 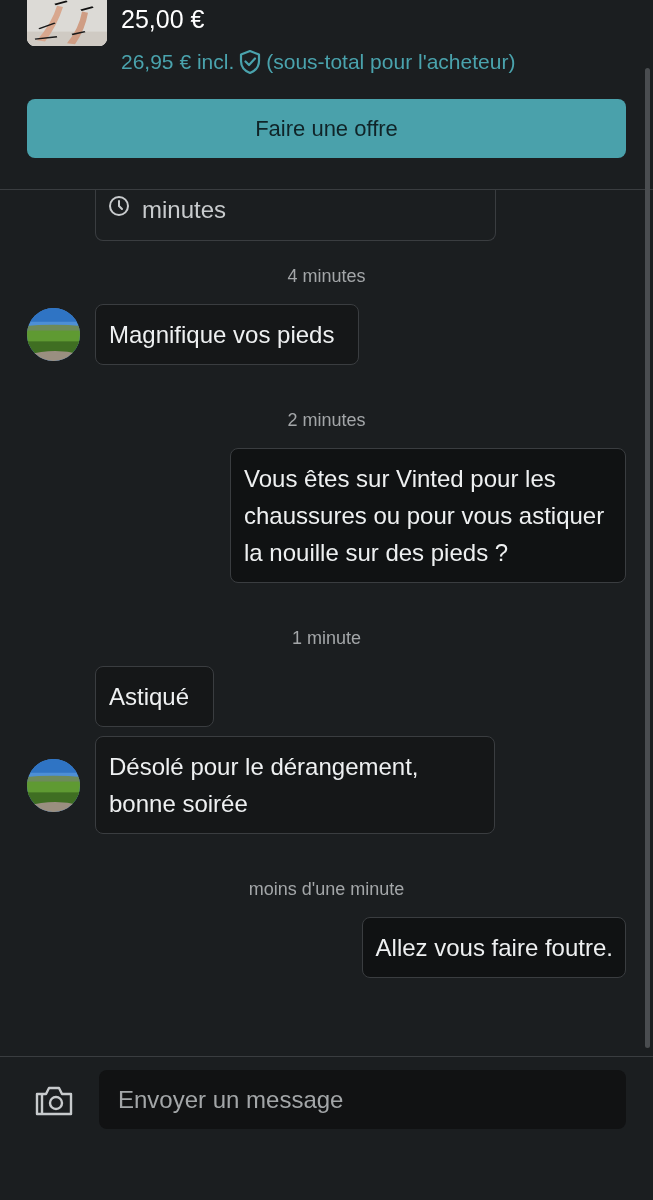 I want to click on camera-icon, so click(x=54, y=1101).